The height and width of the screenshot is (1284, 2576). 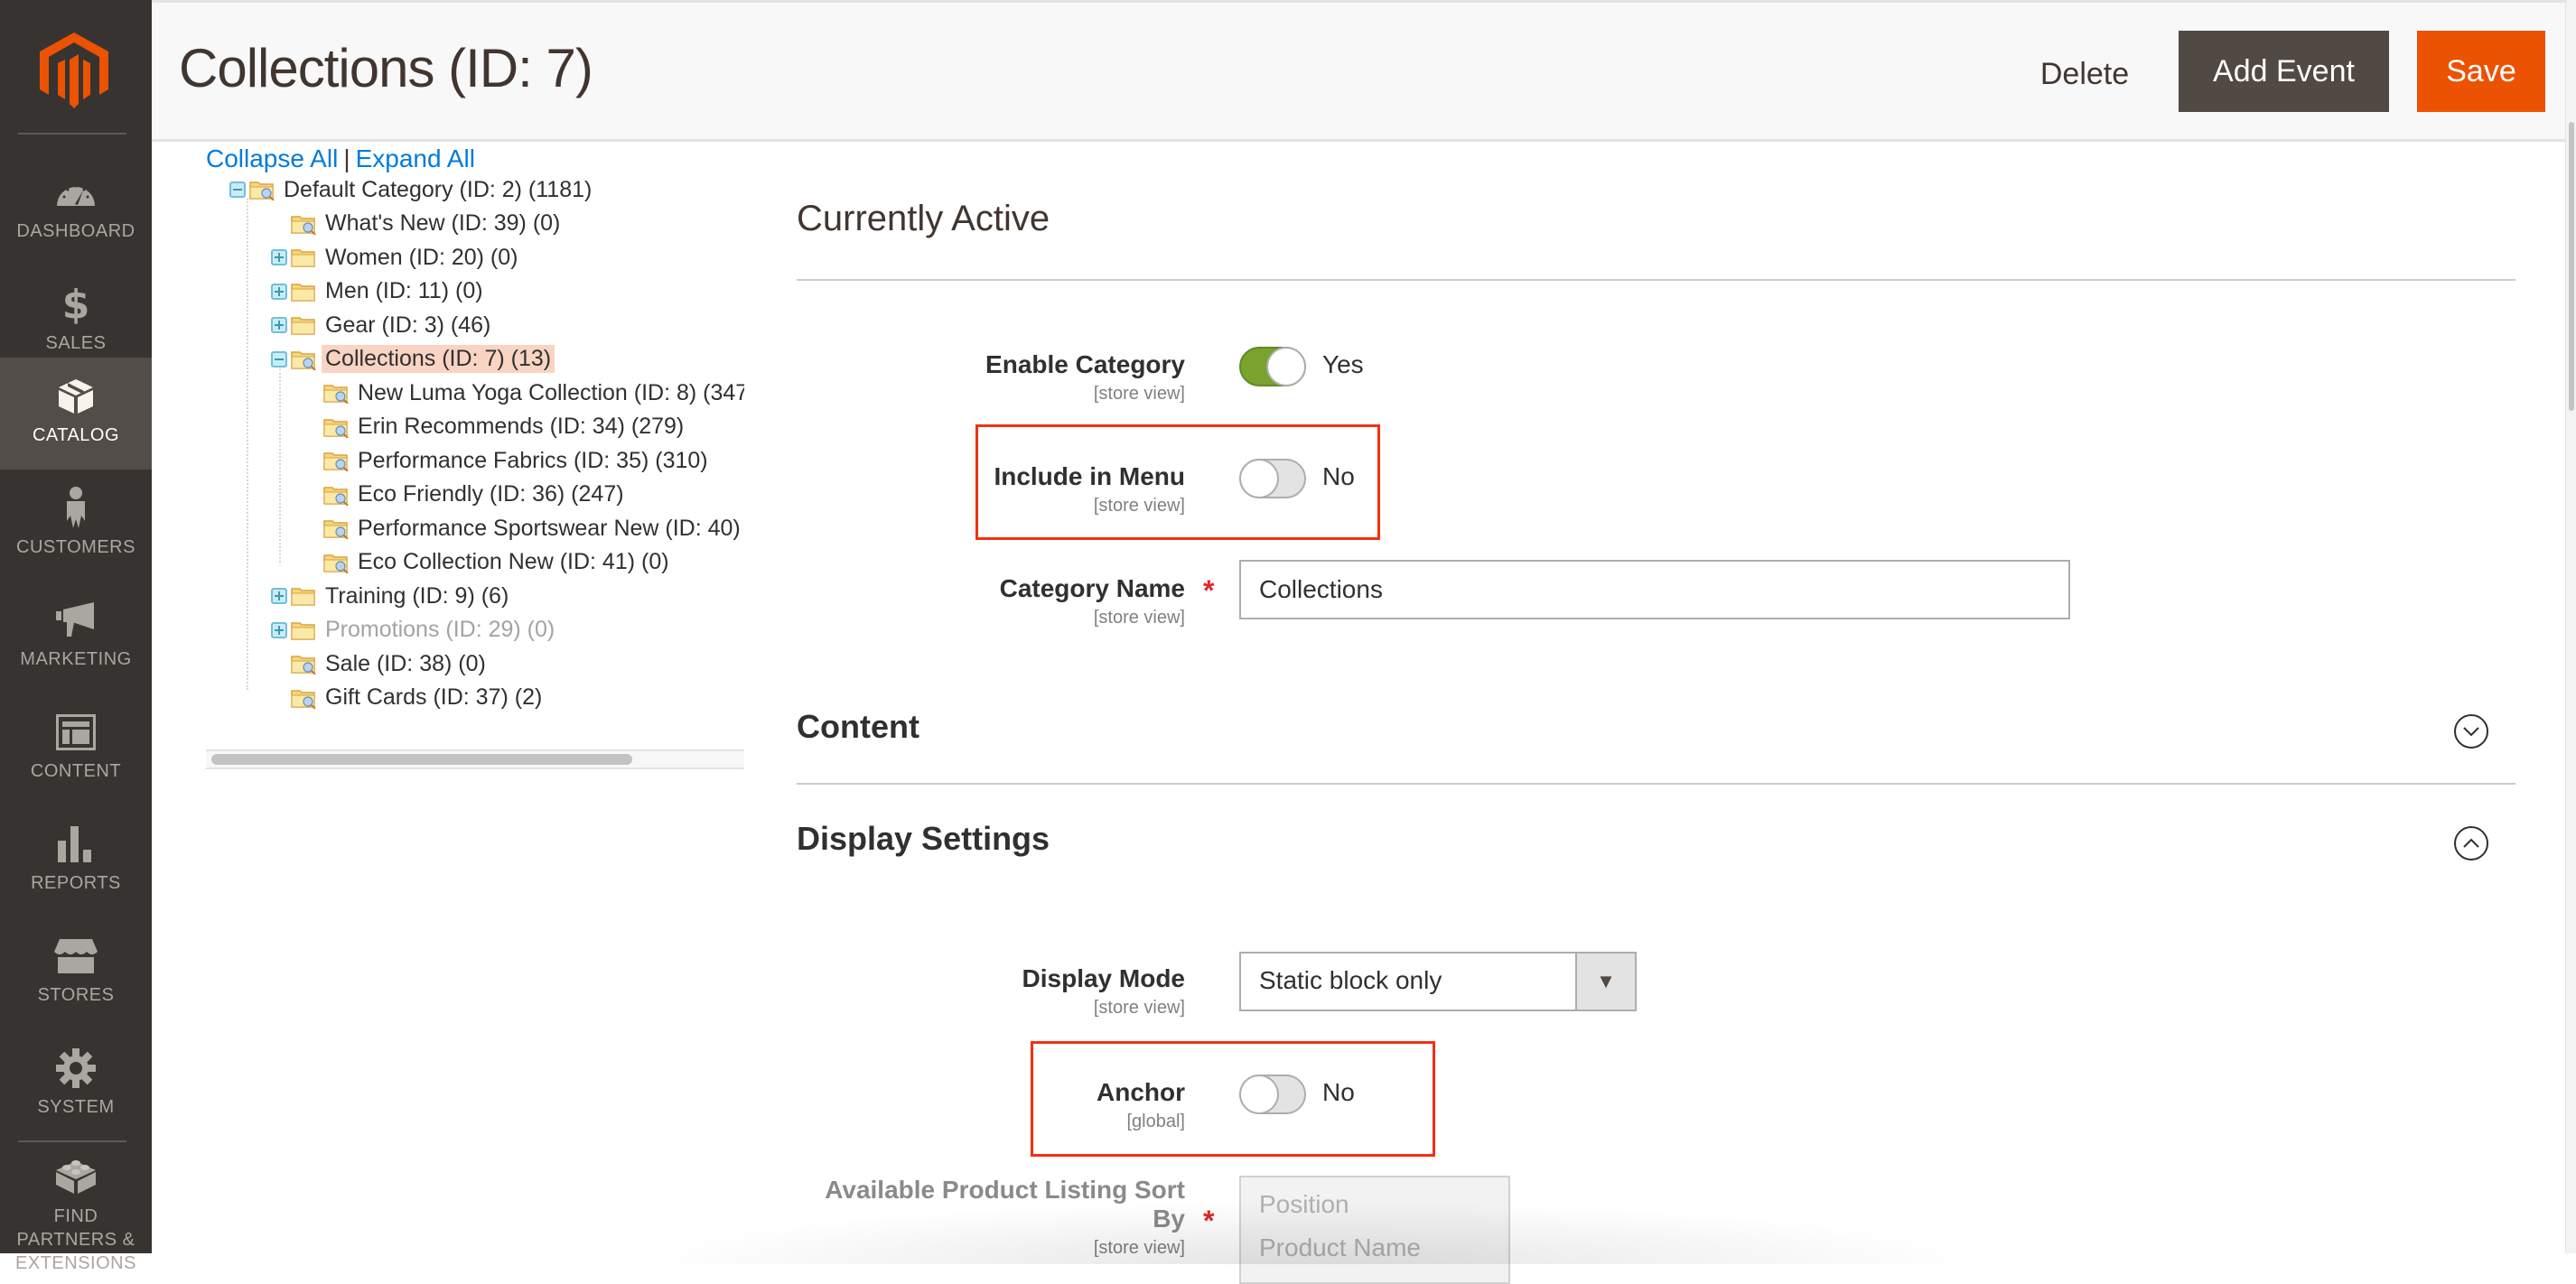 What do you see at coordinates (386, 68) in the screenshot?
I see `page-title: Collections (ID: 7)` at bounding box center [386, 68].